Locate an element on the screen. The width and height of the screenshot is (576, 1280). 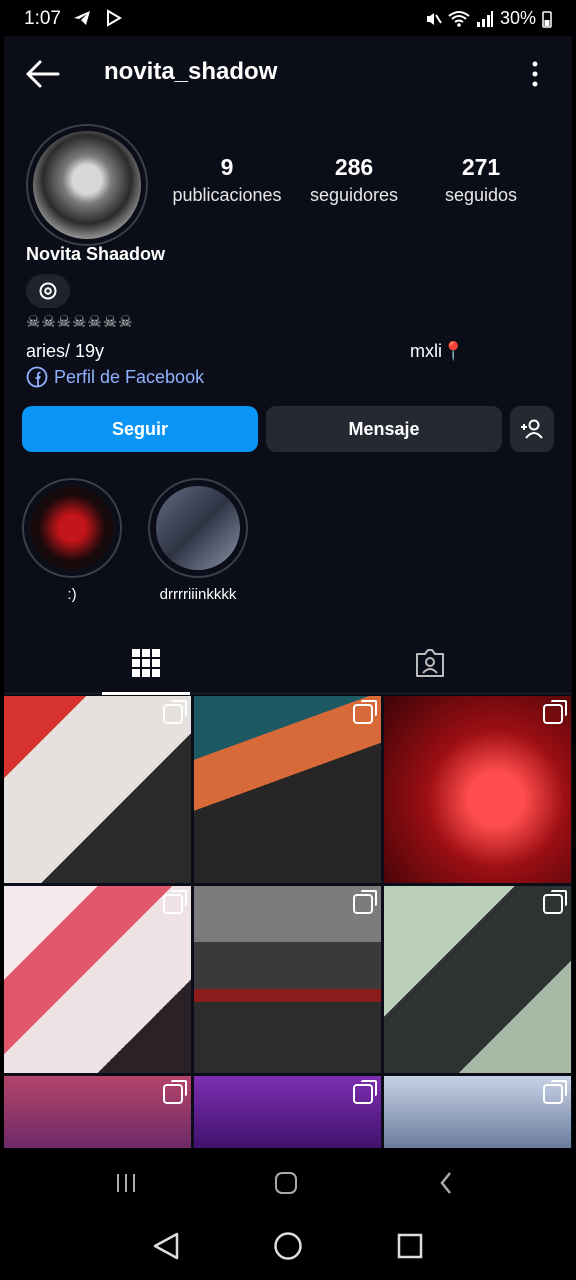
stat-value: 286 is located at coordinates (354, 167).